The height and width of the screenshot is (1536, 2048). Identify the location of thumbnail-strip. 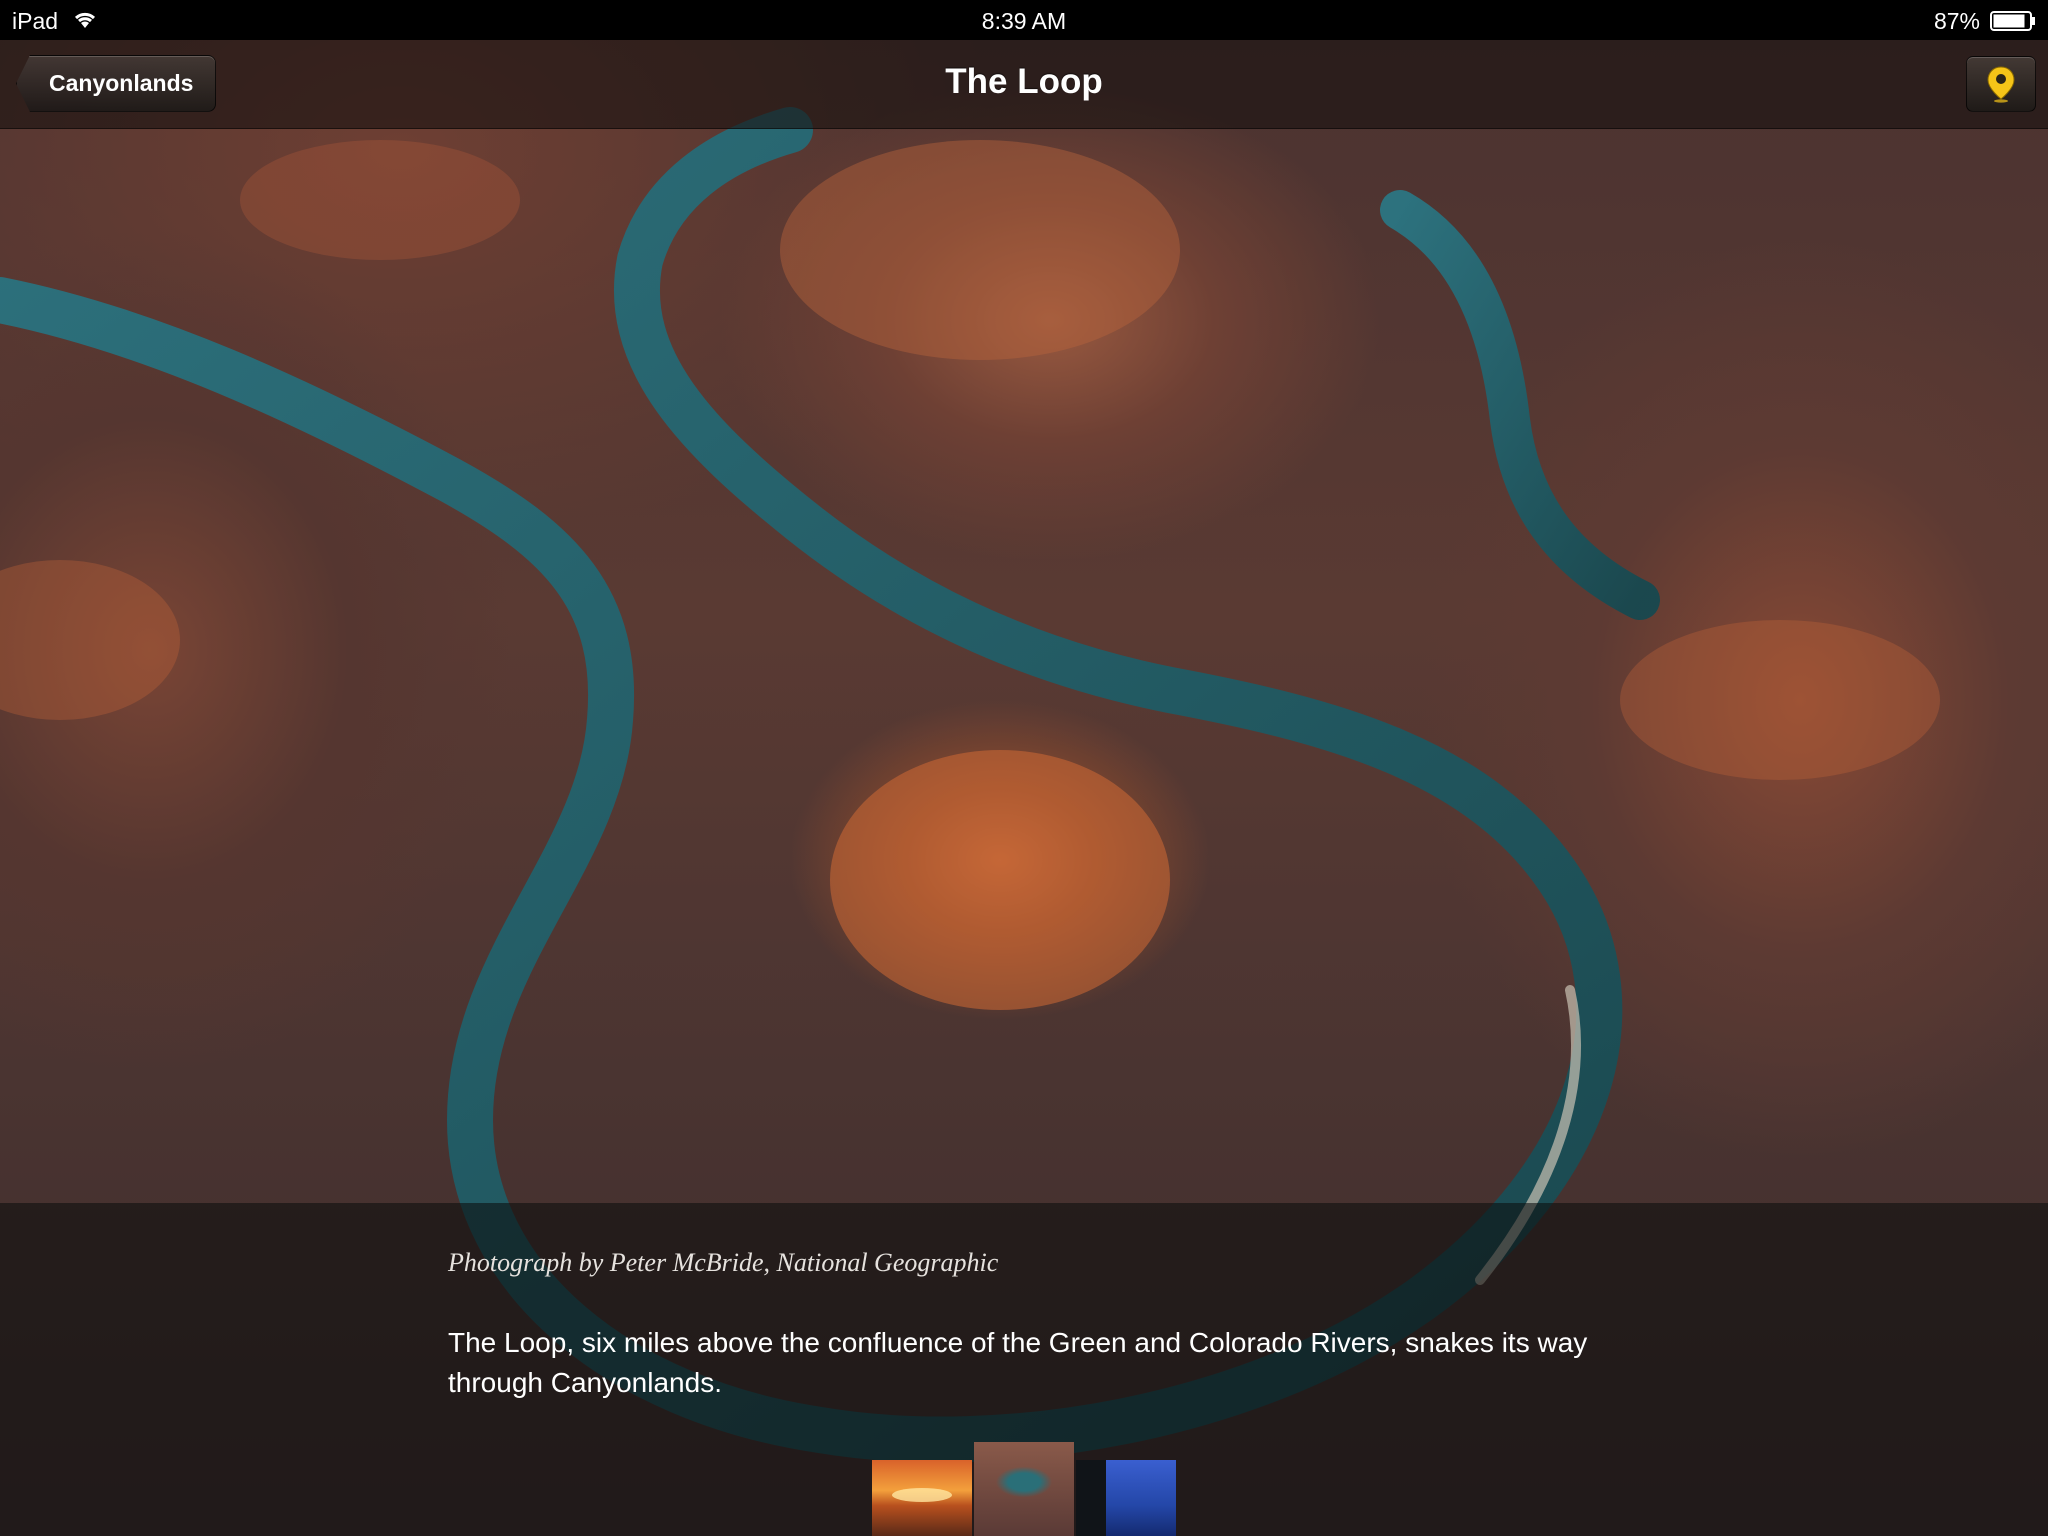
(1024, 1489).